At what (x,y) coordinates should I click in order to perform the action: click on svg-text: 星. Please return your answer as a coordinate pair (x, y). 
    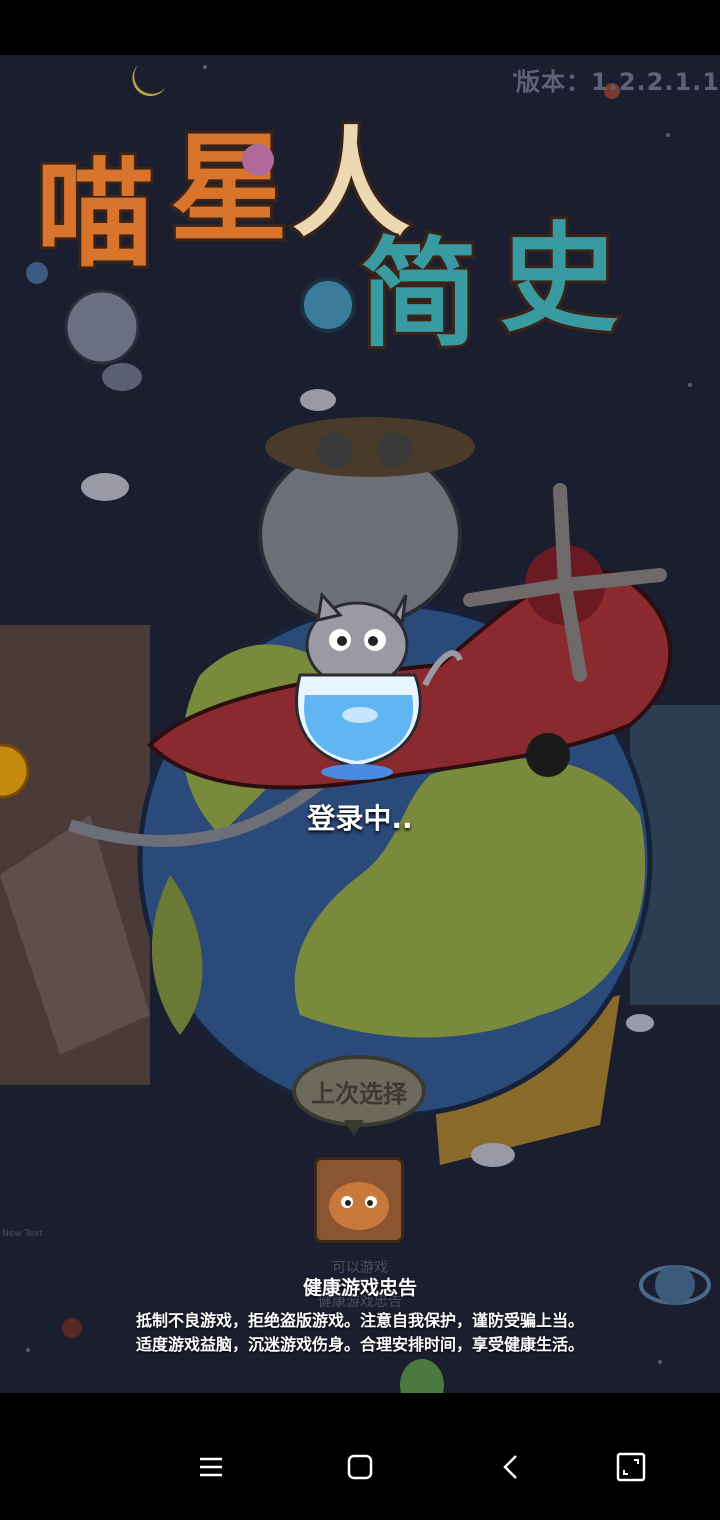
    Looking at the image, I should click on (229, 189).